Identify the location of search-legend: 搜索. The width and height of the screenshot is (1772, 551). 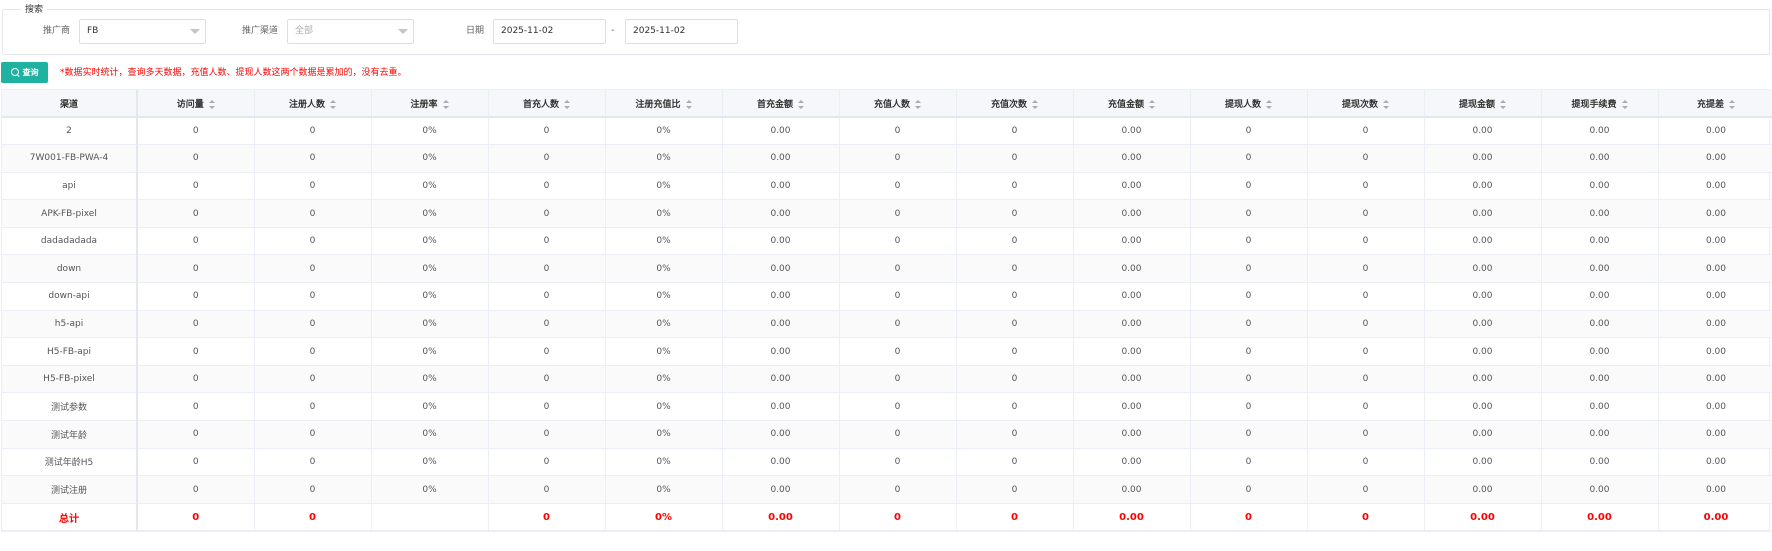
(34, 10).